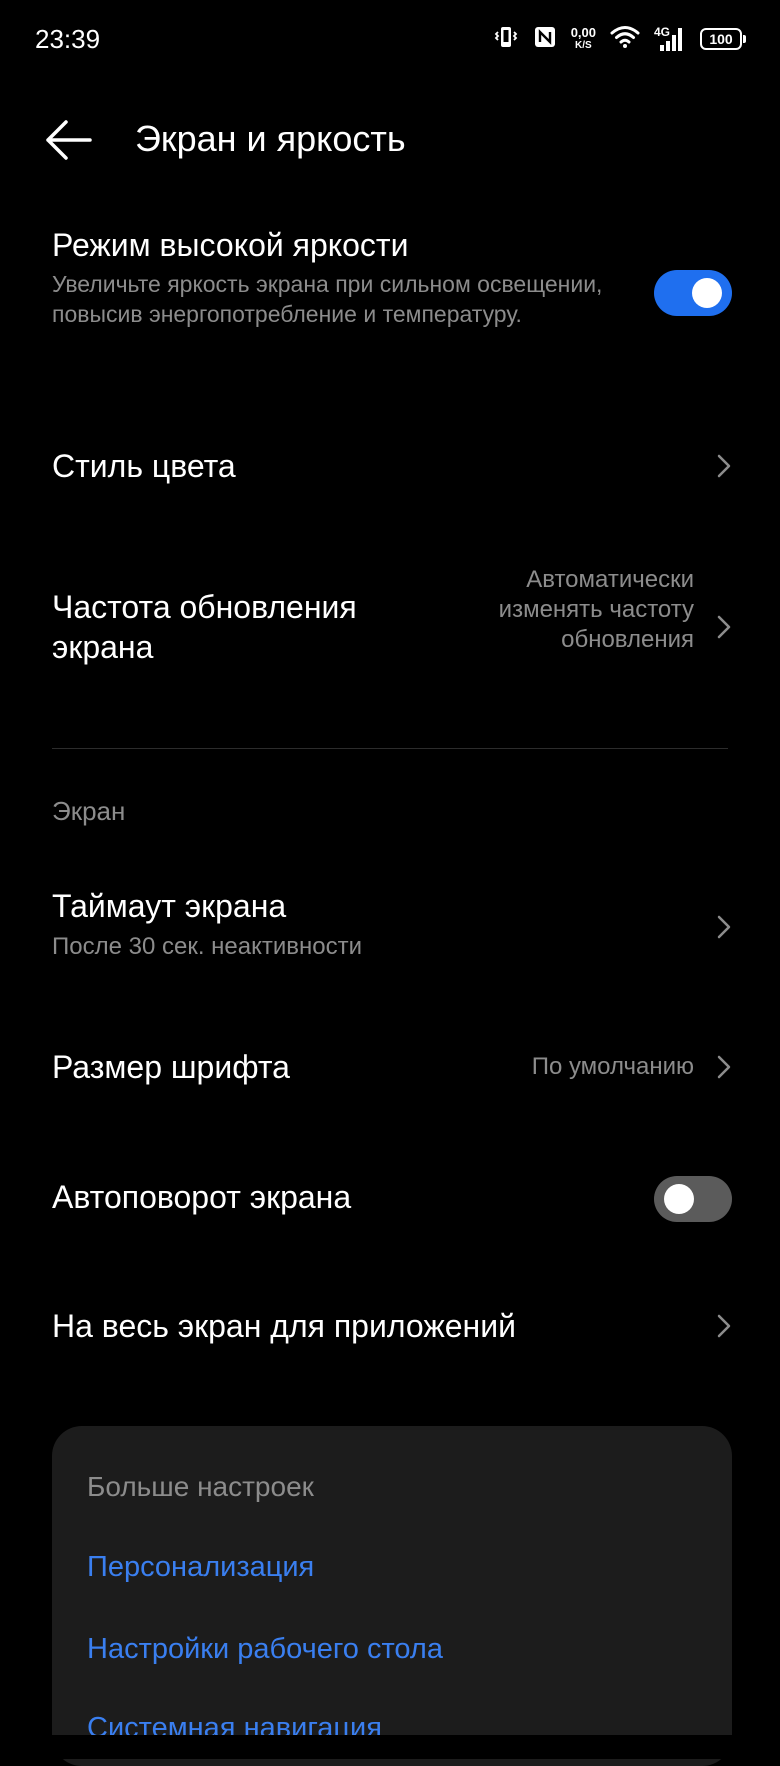  Describe the element at coordinates (583, 32) in the screenshot. I see `net-speed-value: 0,00` at that location.